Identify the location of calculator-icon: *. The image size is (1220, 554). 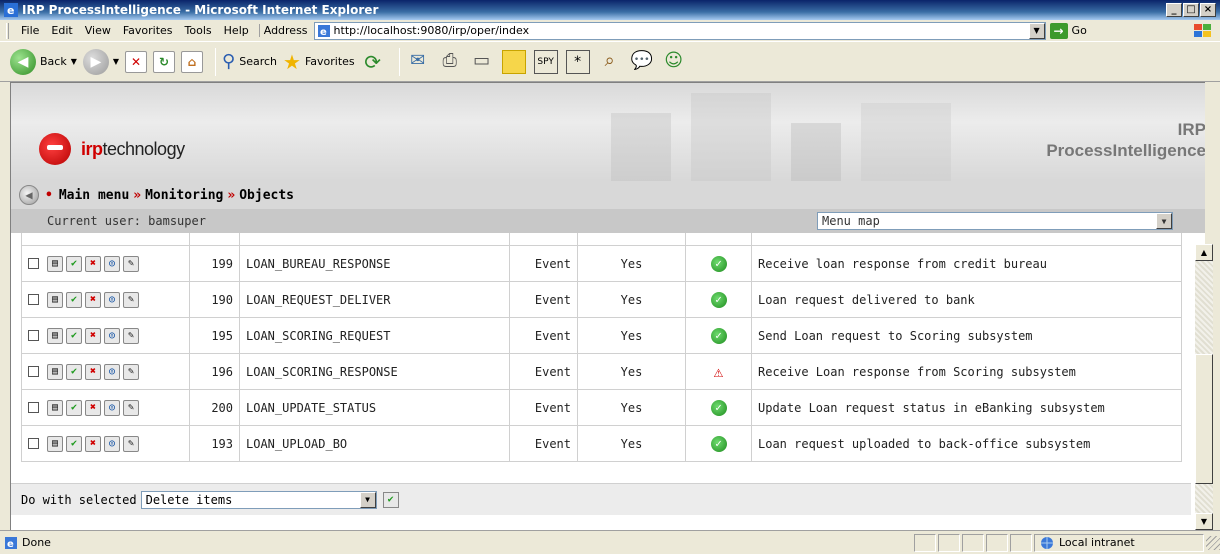
(577, 61).